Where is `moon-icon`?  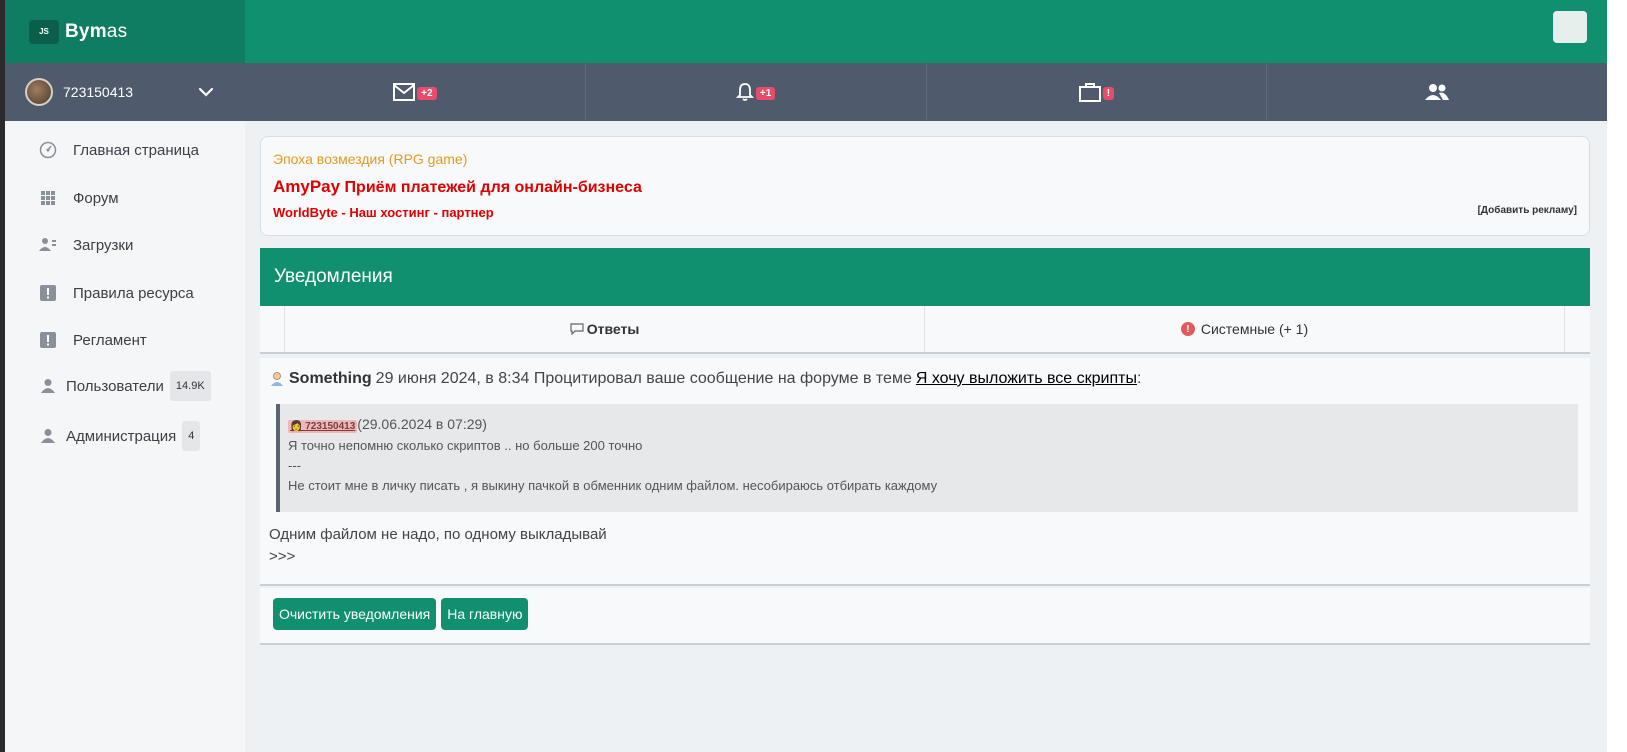 moon-icon is located at coordinates (1569, 27).